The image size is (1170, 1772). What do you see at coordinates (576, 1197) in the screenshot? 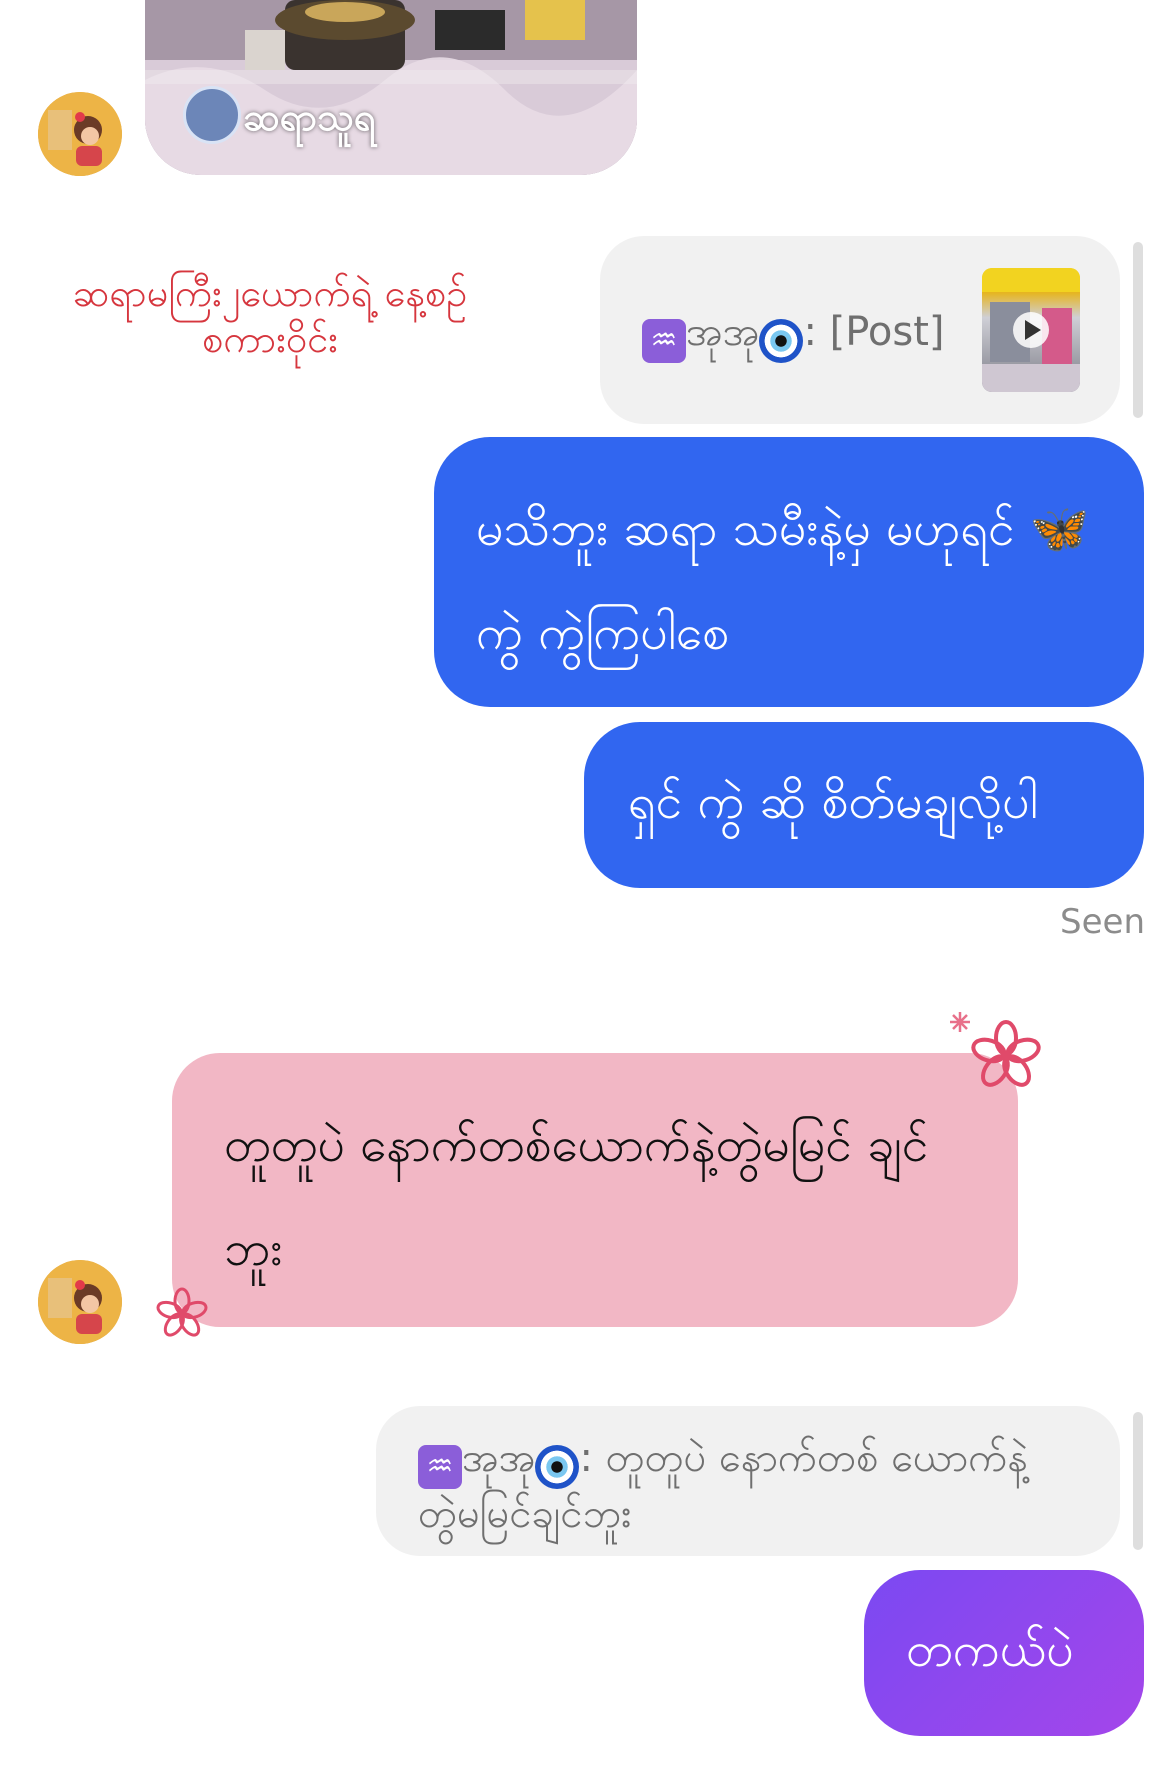
I see `incoming-message-text: တူတူပဲ နောက်တစ်ယောက်နဲ့တွဲမမြင် ချင်ဘူး` at bounding box center [576, 1197].